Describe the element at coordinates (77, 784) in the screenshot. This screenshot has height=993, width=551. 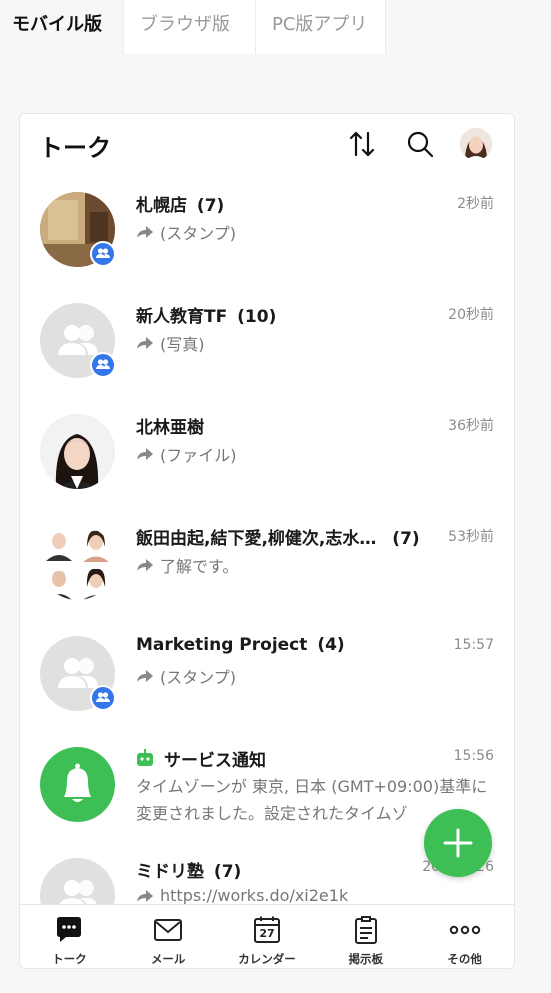
I see `bell-icon` at that location.